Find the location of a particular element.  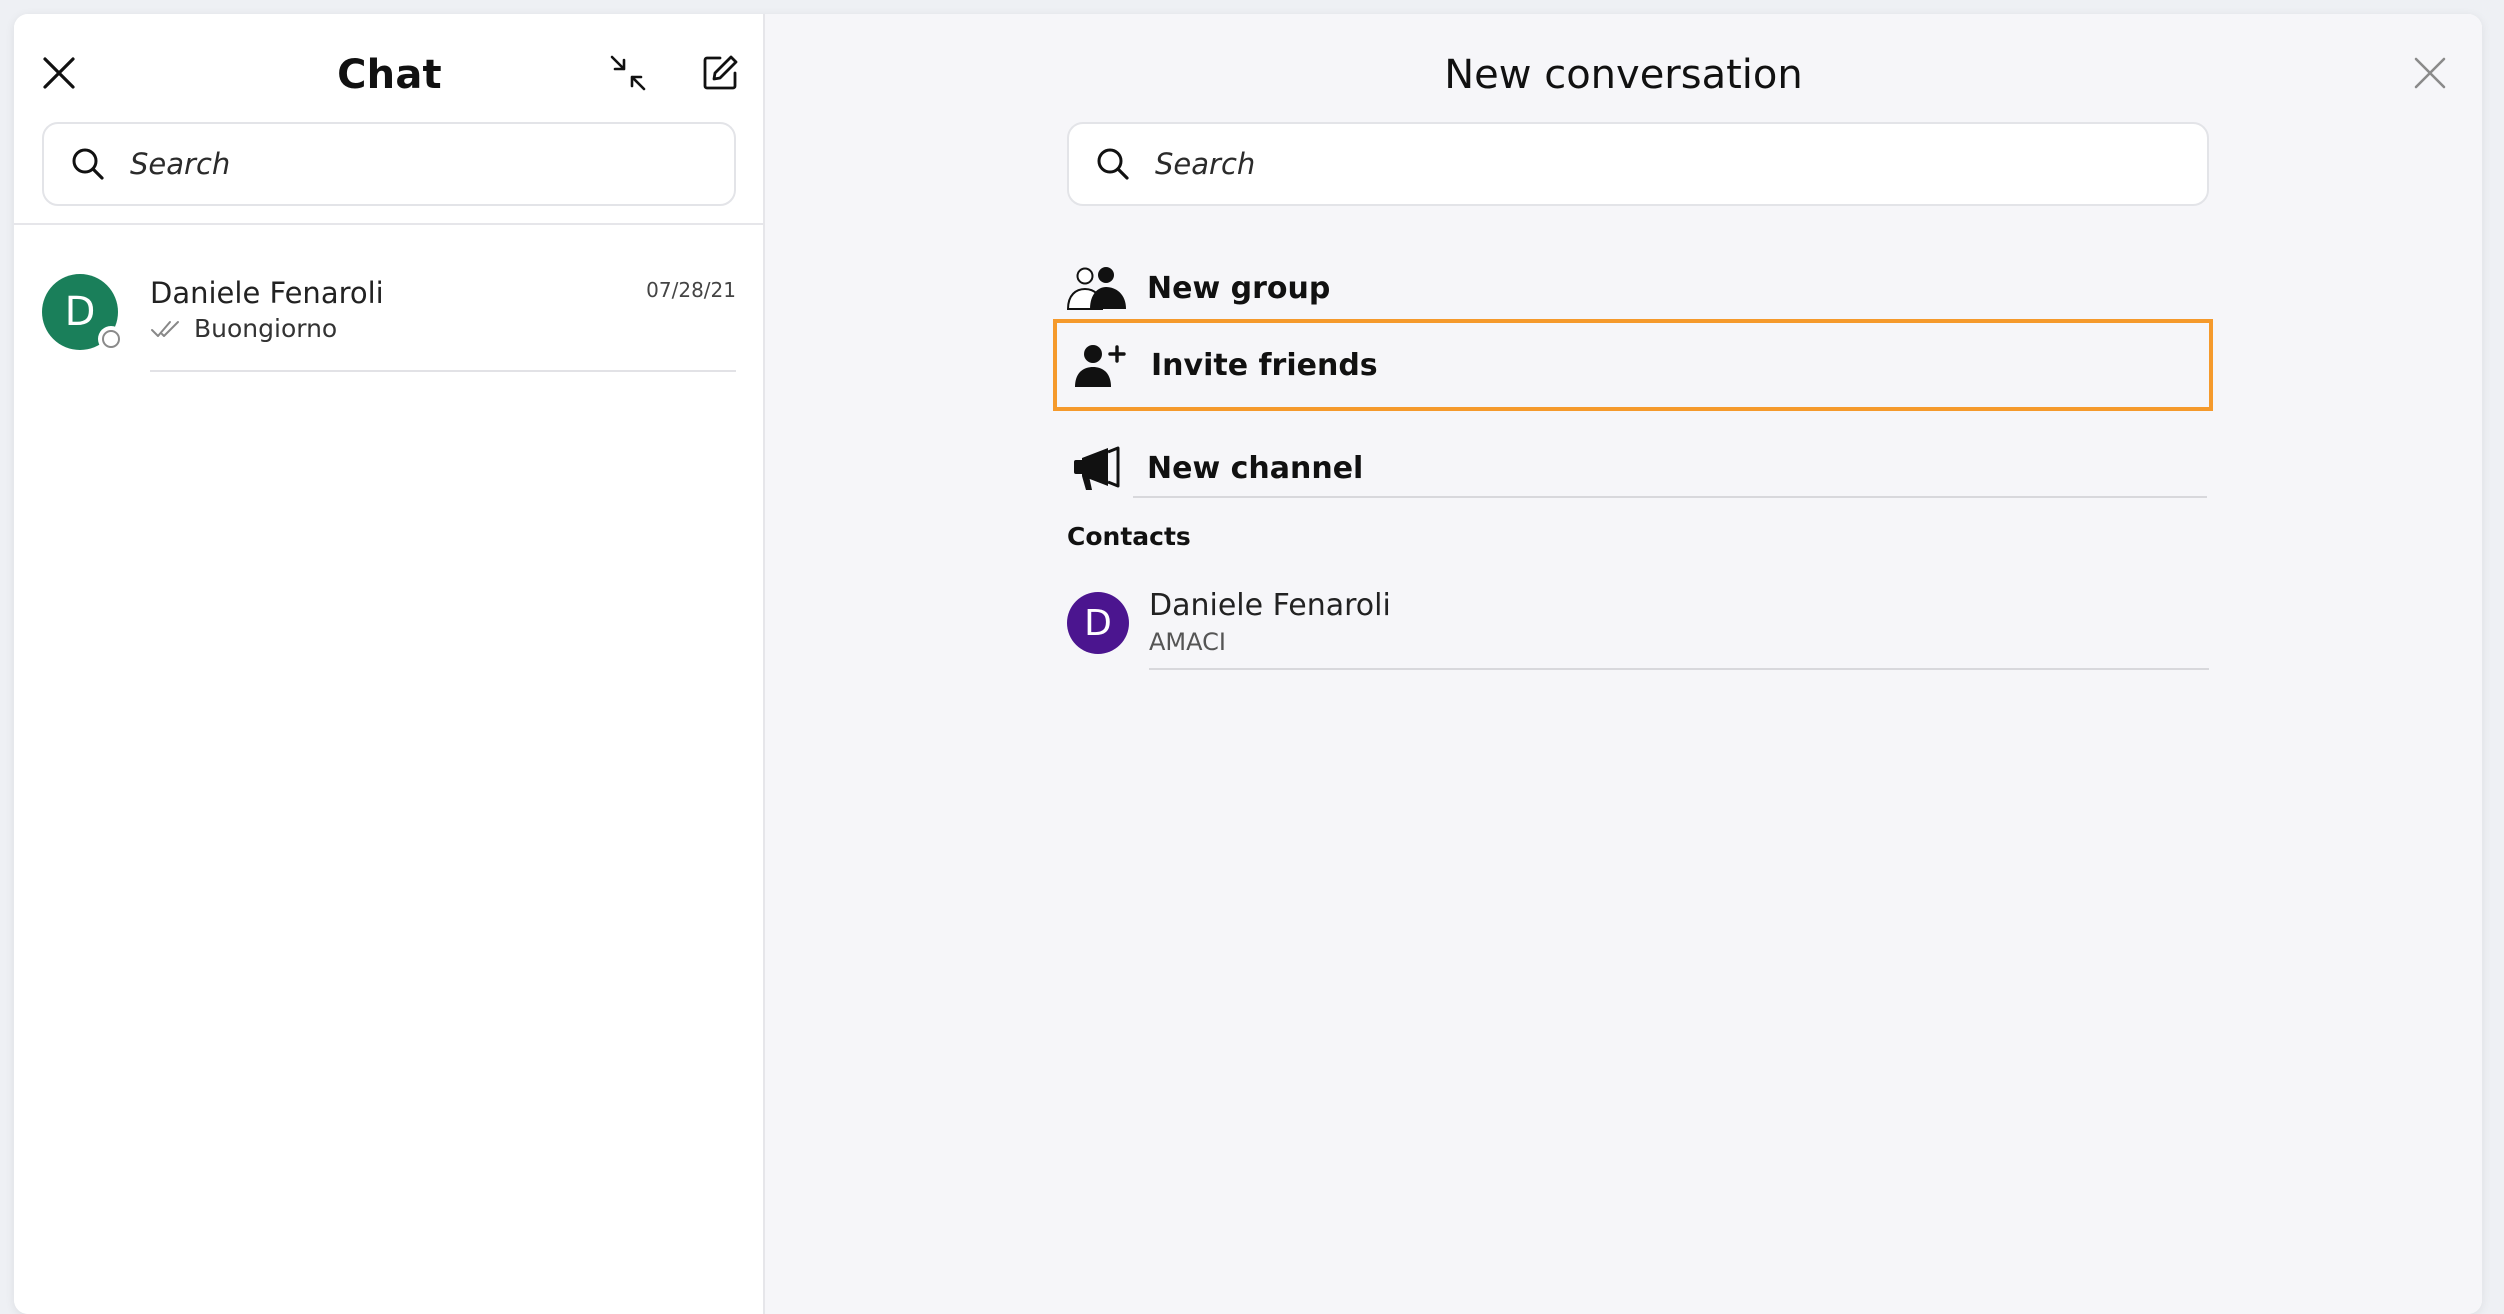

new-channel-label: New channel is located at coordinates (1255, 468).